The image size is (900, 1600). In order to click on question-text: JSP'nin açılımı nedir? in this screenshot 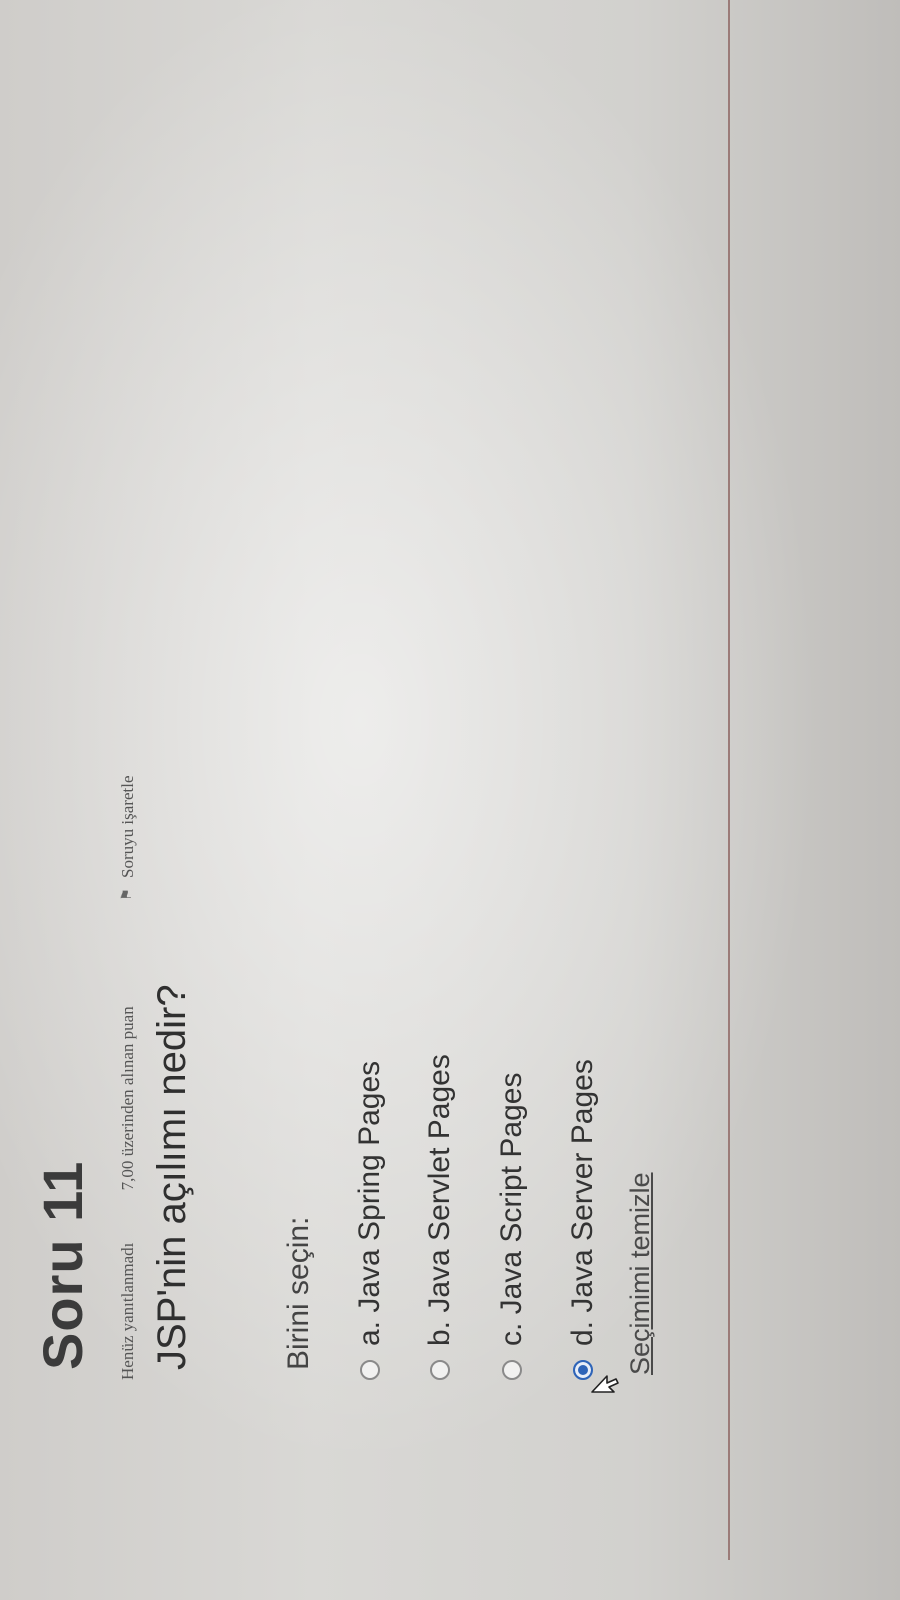, I will do `click(172, 1177)`.